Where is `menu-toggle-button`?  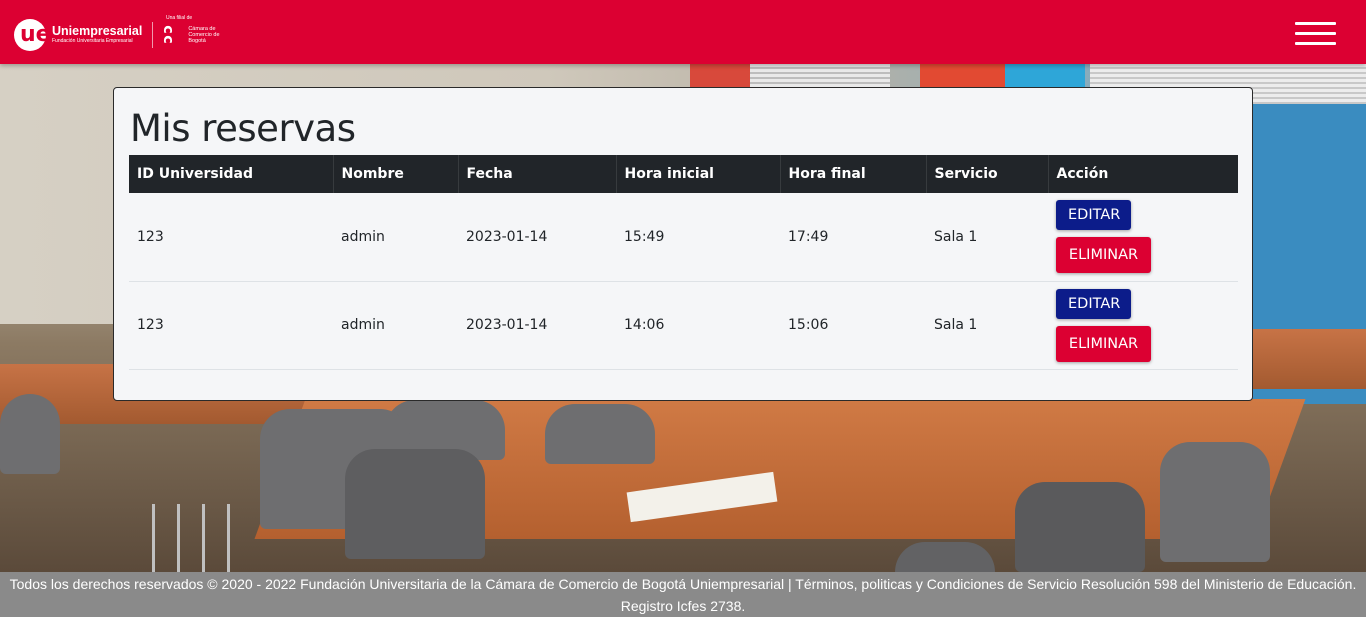
menu-toggle-button is located at coordinates (1316, 34).